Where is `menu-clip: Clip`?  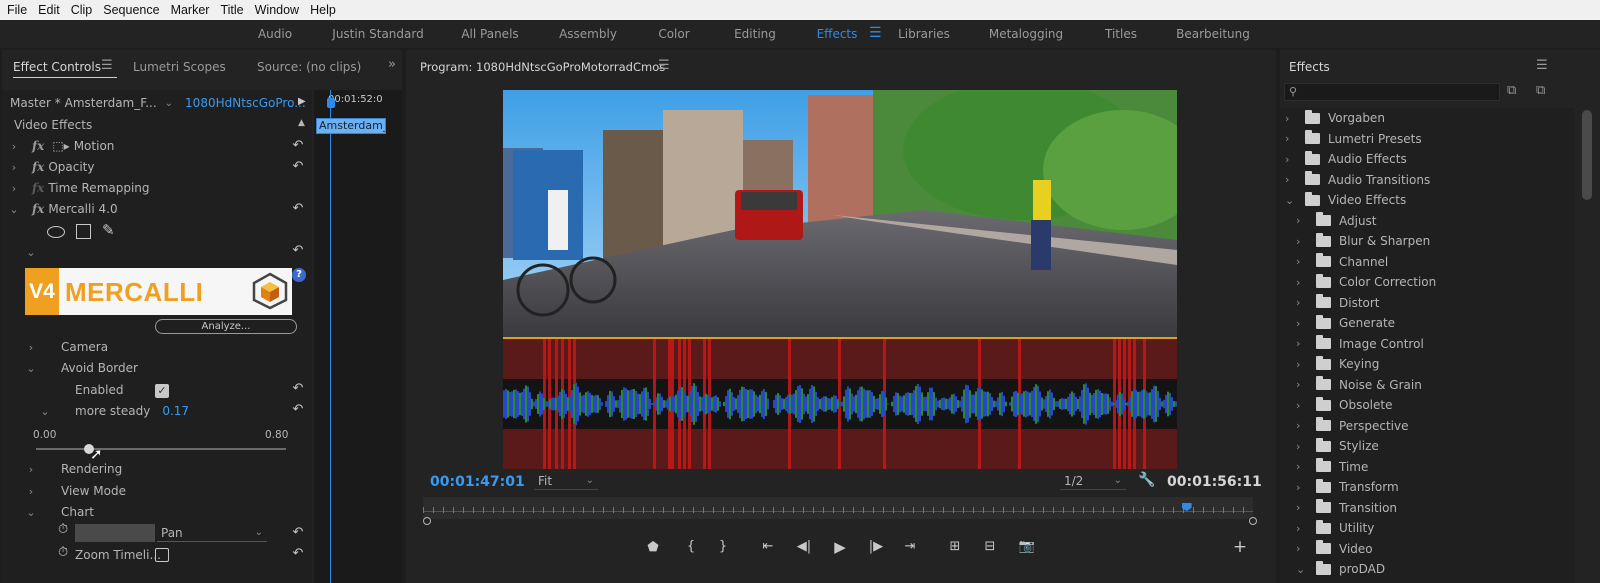
menu-clip: Clip is located at coordinates (82, 10).